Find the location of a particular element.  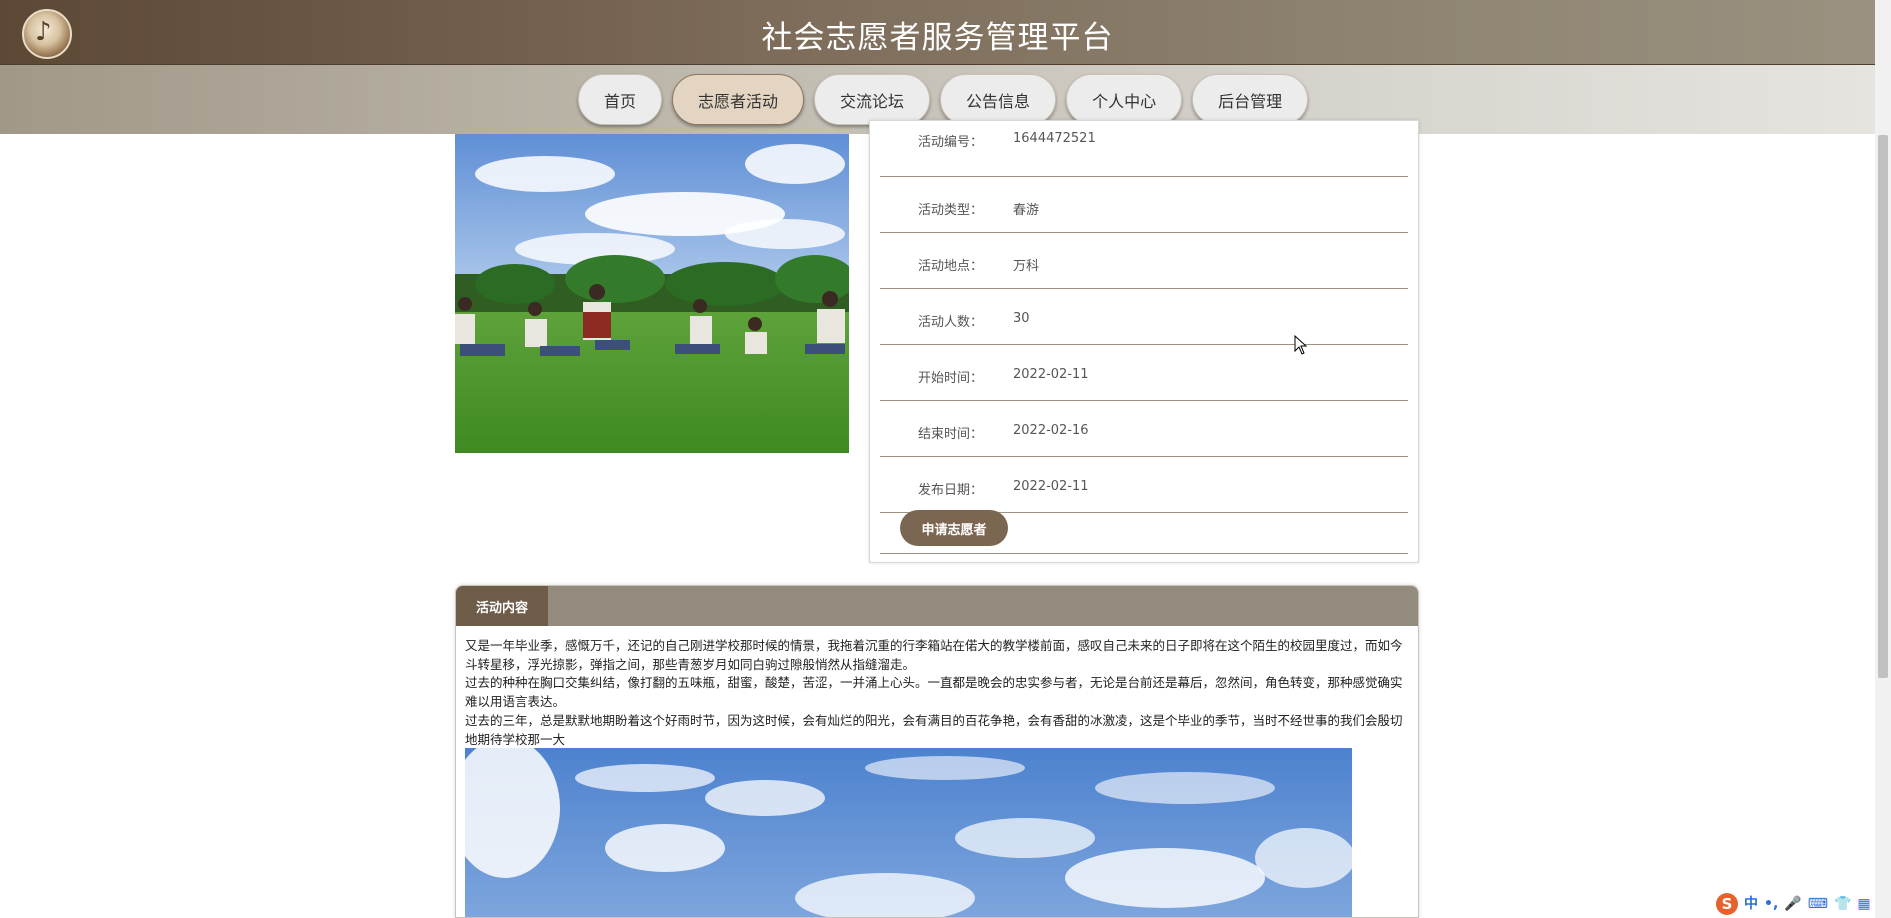

detail-value: 春游 is located at coordinates (1026, 210).